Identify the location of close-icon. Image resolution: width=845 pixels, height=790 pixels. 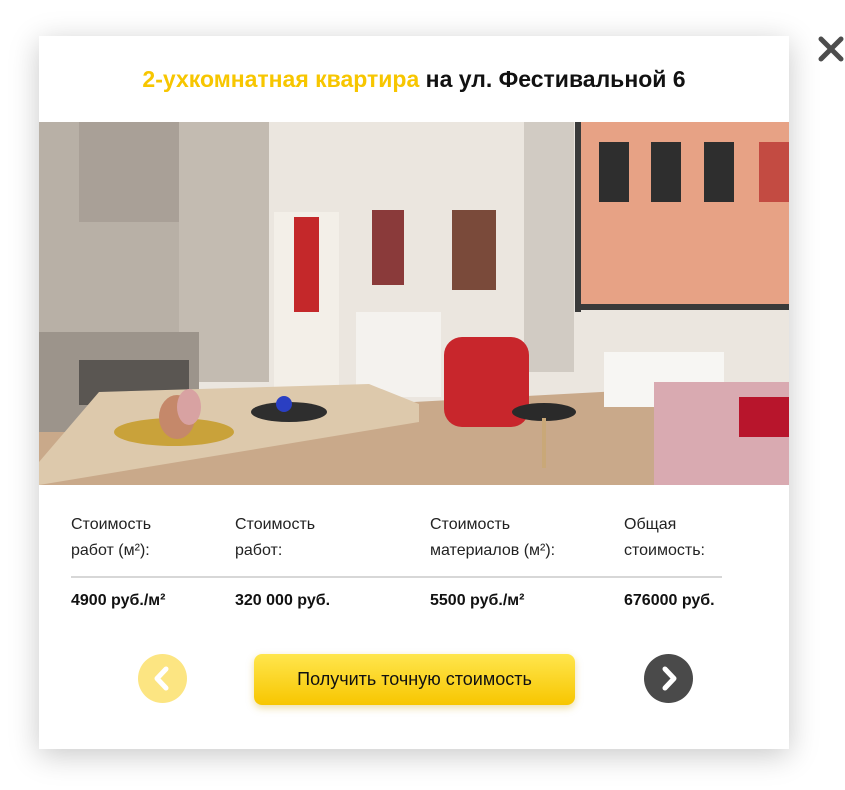
(831, 49).